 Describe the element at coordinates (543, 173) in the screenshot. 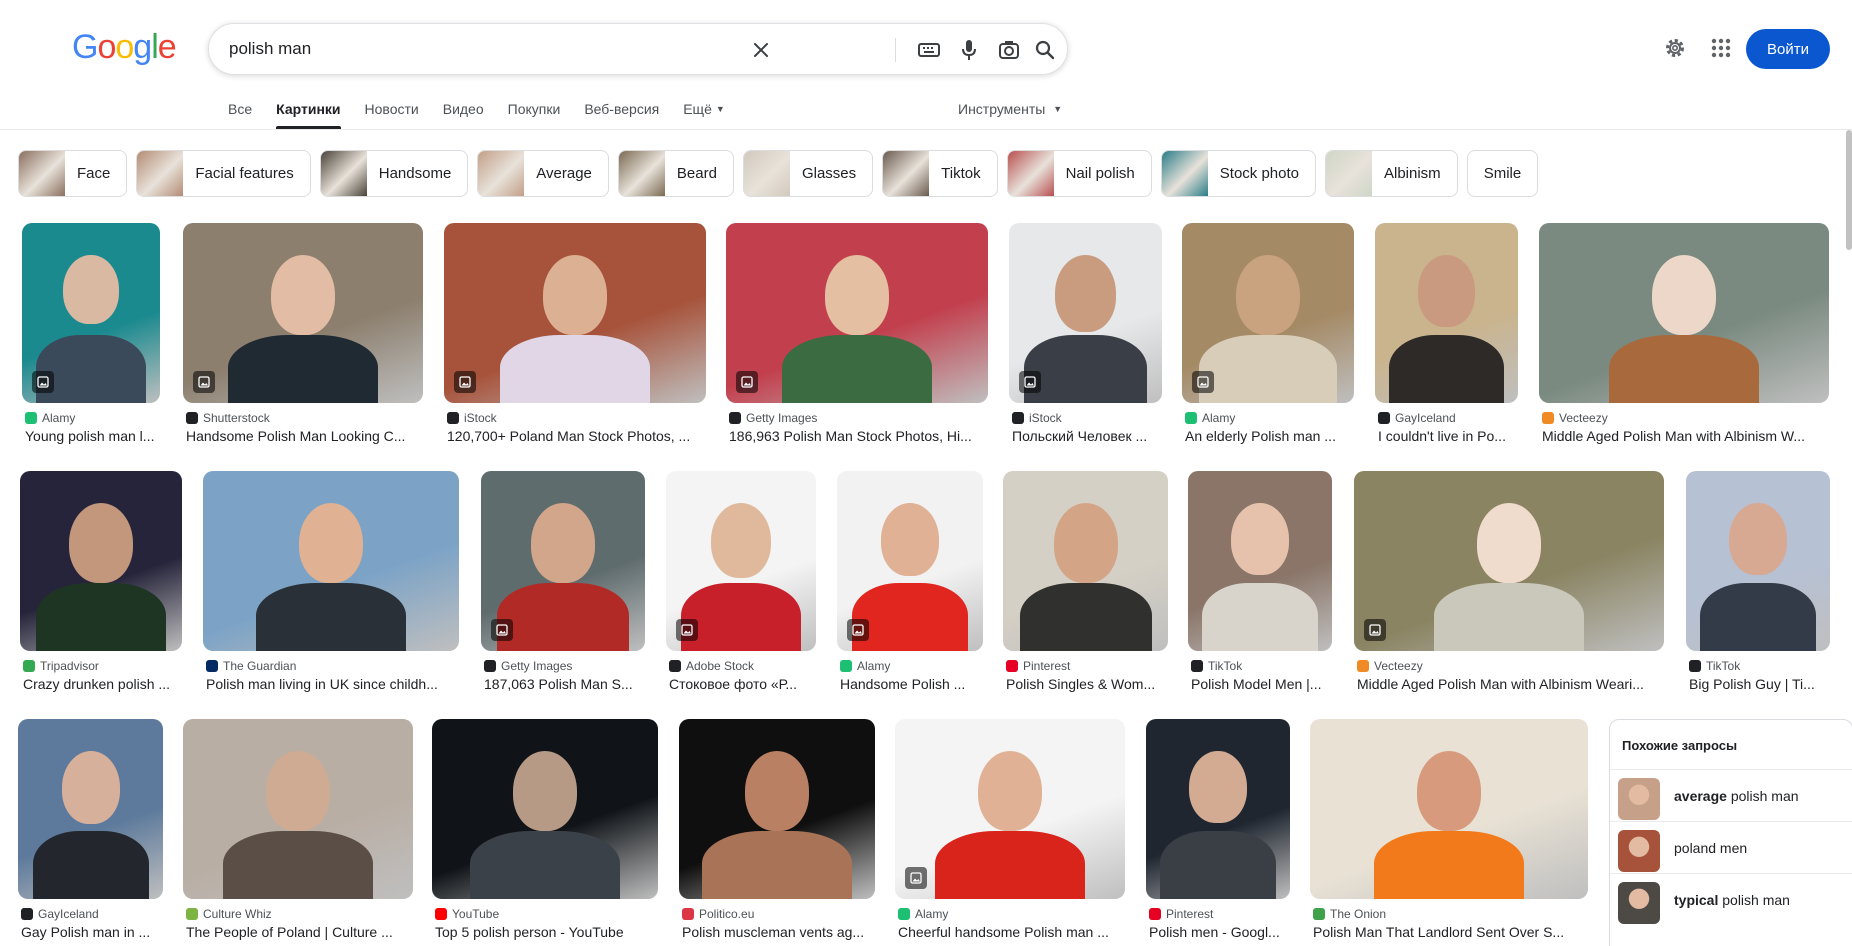

I see `chip-3: Average` at that location.